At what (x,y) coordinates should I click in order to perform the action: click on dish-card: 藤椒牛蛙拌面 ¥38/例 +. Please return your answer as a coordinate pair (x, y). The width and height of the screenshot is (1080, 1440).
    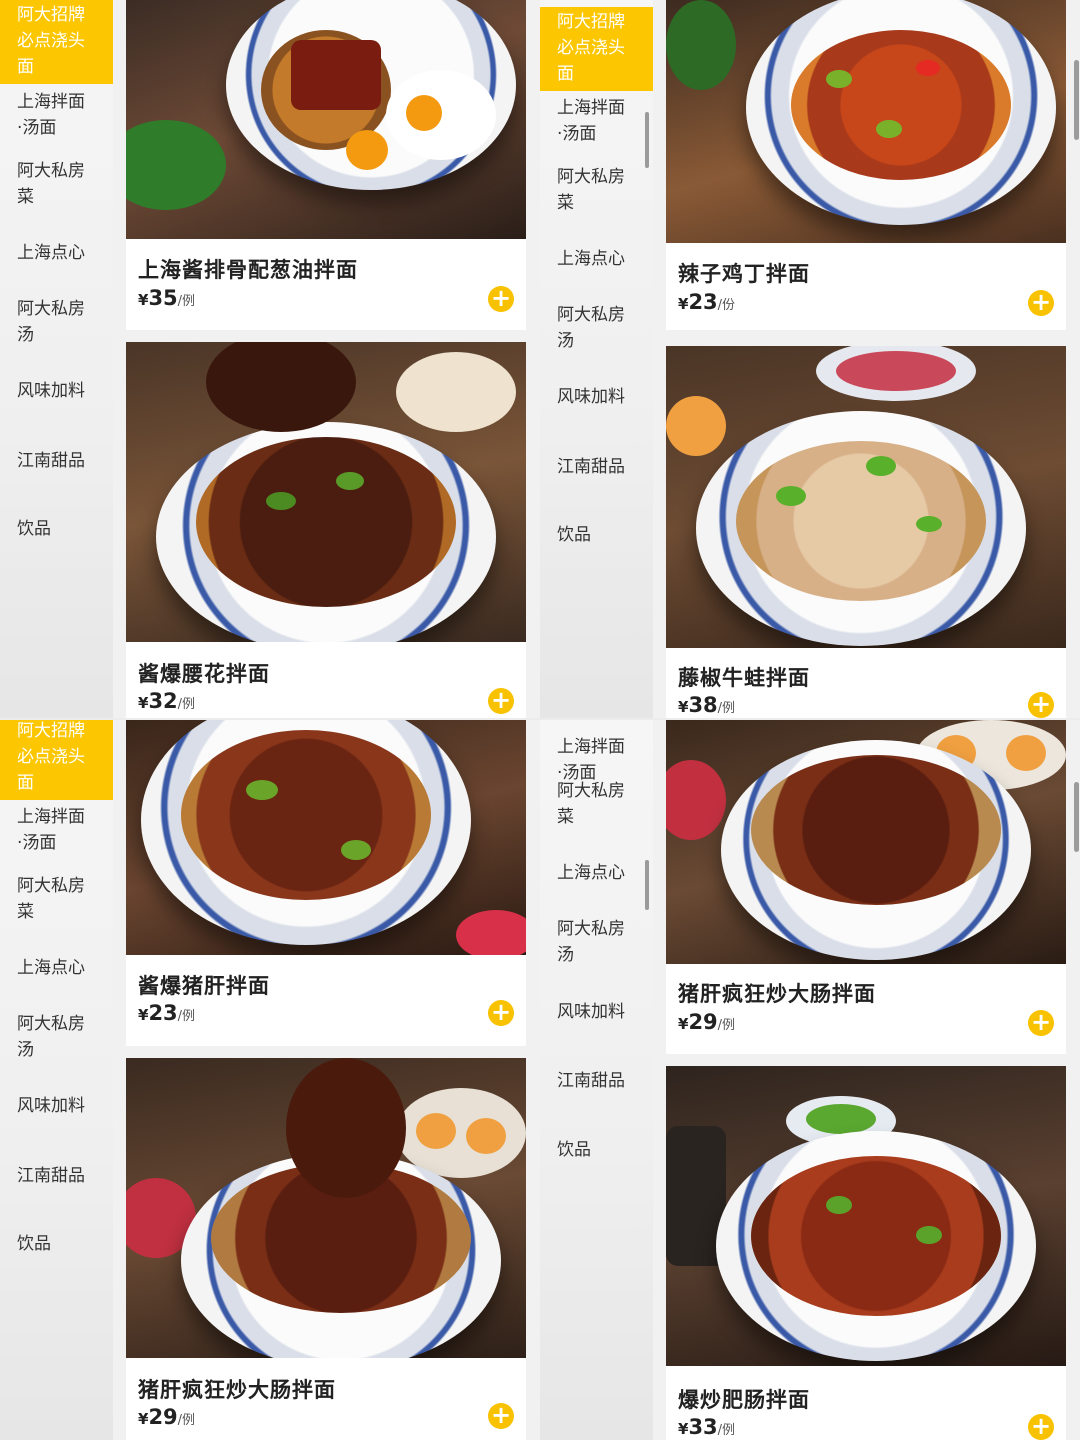
    Looking at the image, I should click on (866, 532).